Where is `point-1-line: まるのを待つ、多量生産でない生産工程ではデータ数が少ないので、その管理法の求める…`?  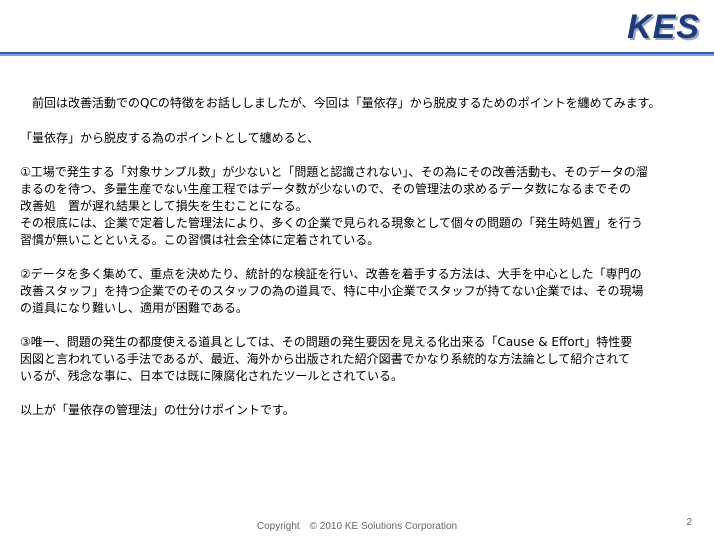 point-1-line: まるのを待つ、多量生産でない生産工程ではデータ数が少ないので、その管理法の求める… is located at coordinates (326, 189).